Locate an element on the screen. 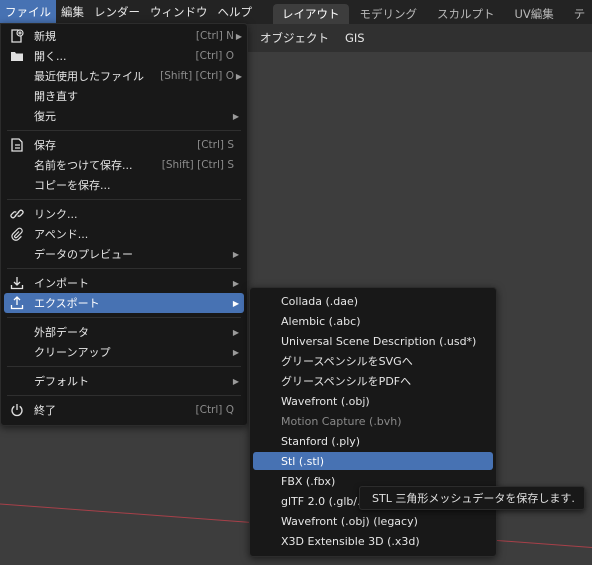  tab-modeling: モデリング is located at coordinates (389, 14).